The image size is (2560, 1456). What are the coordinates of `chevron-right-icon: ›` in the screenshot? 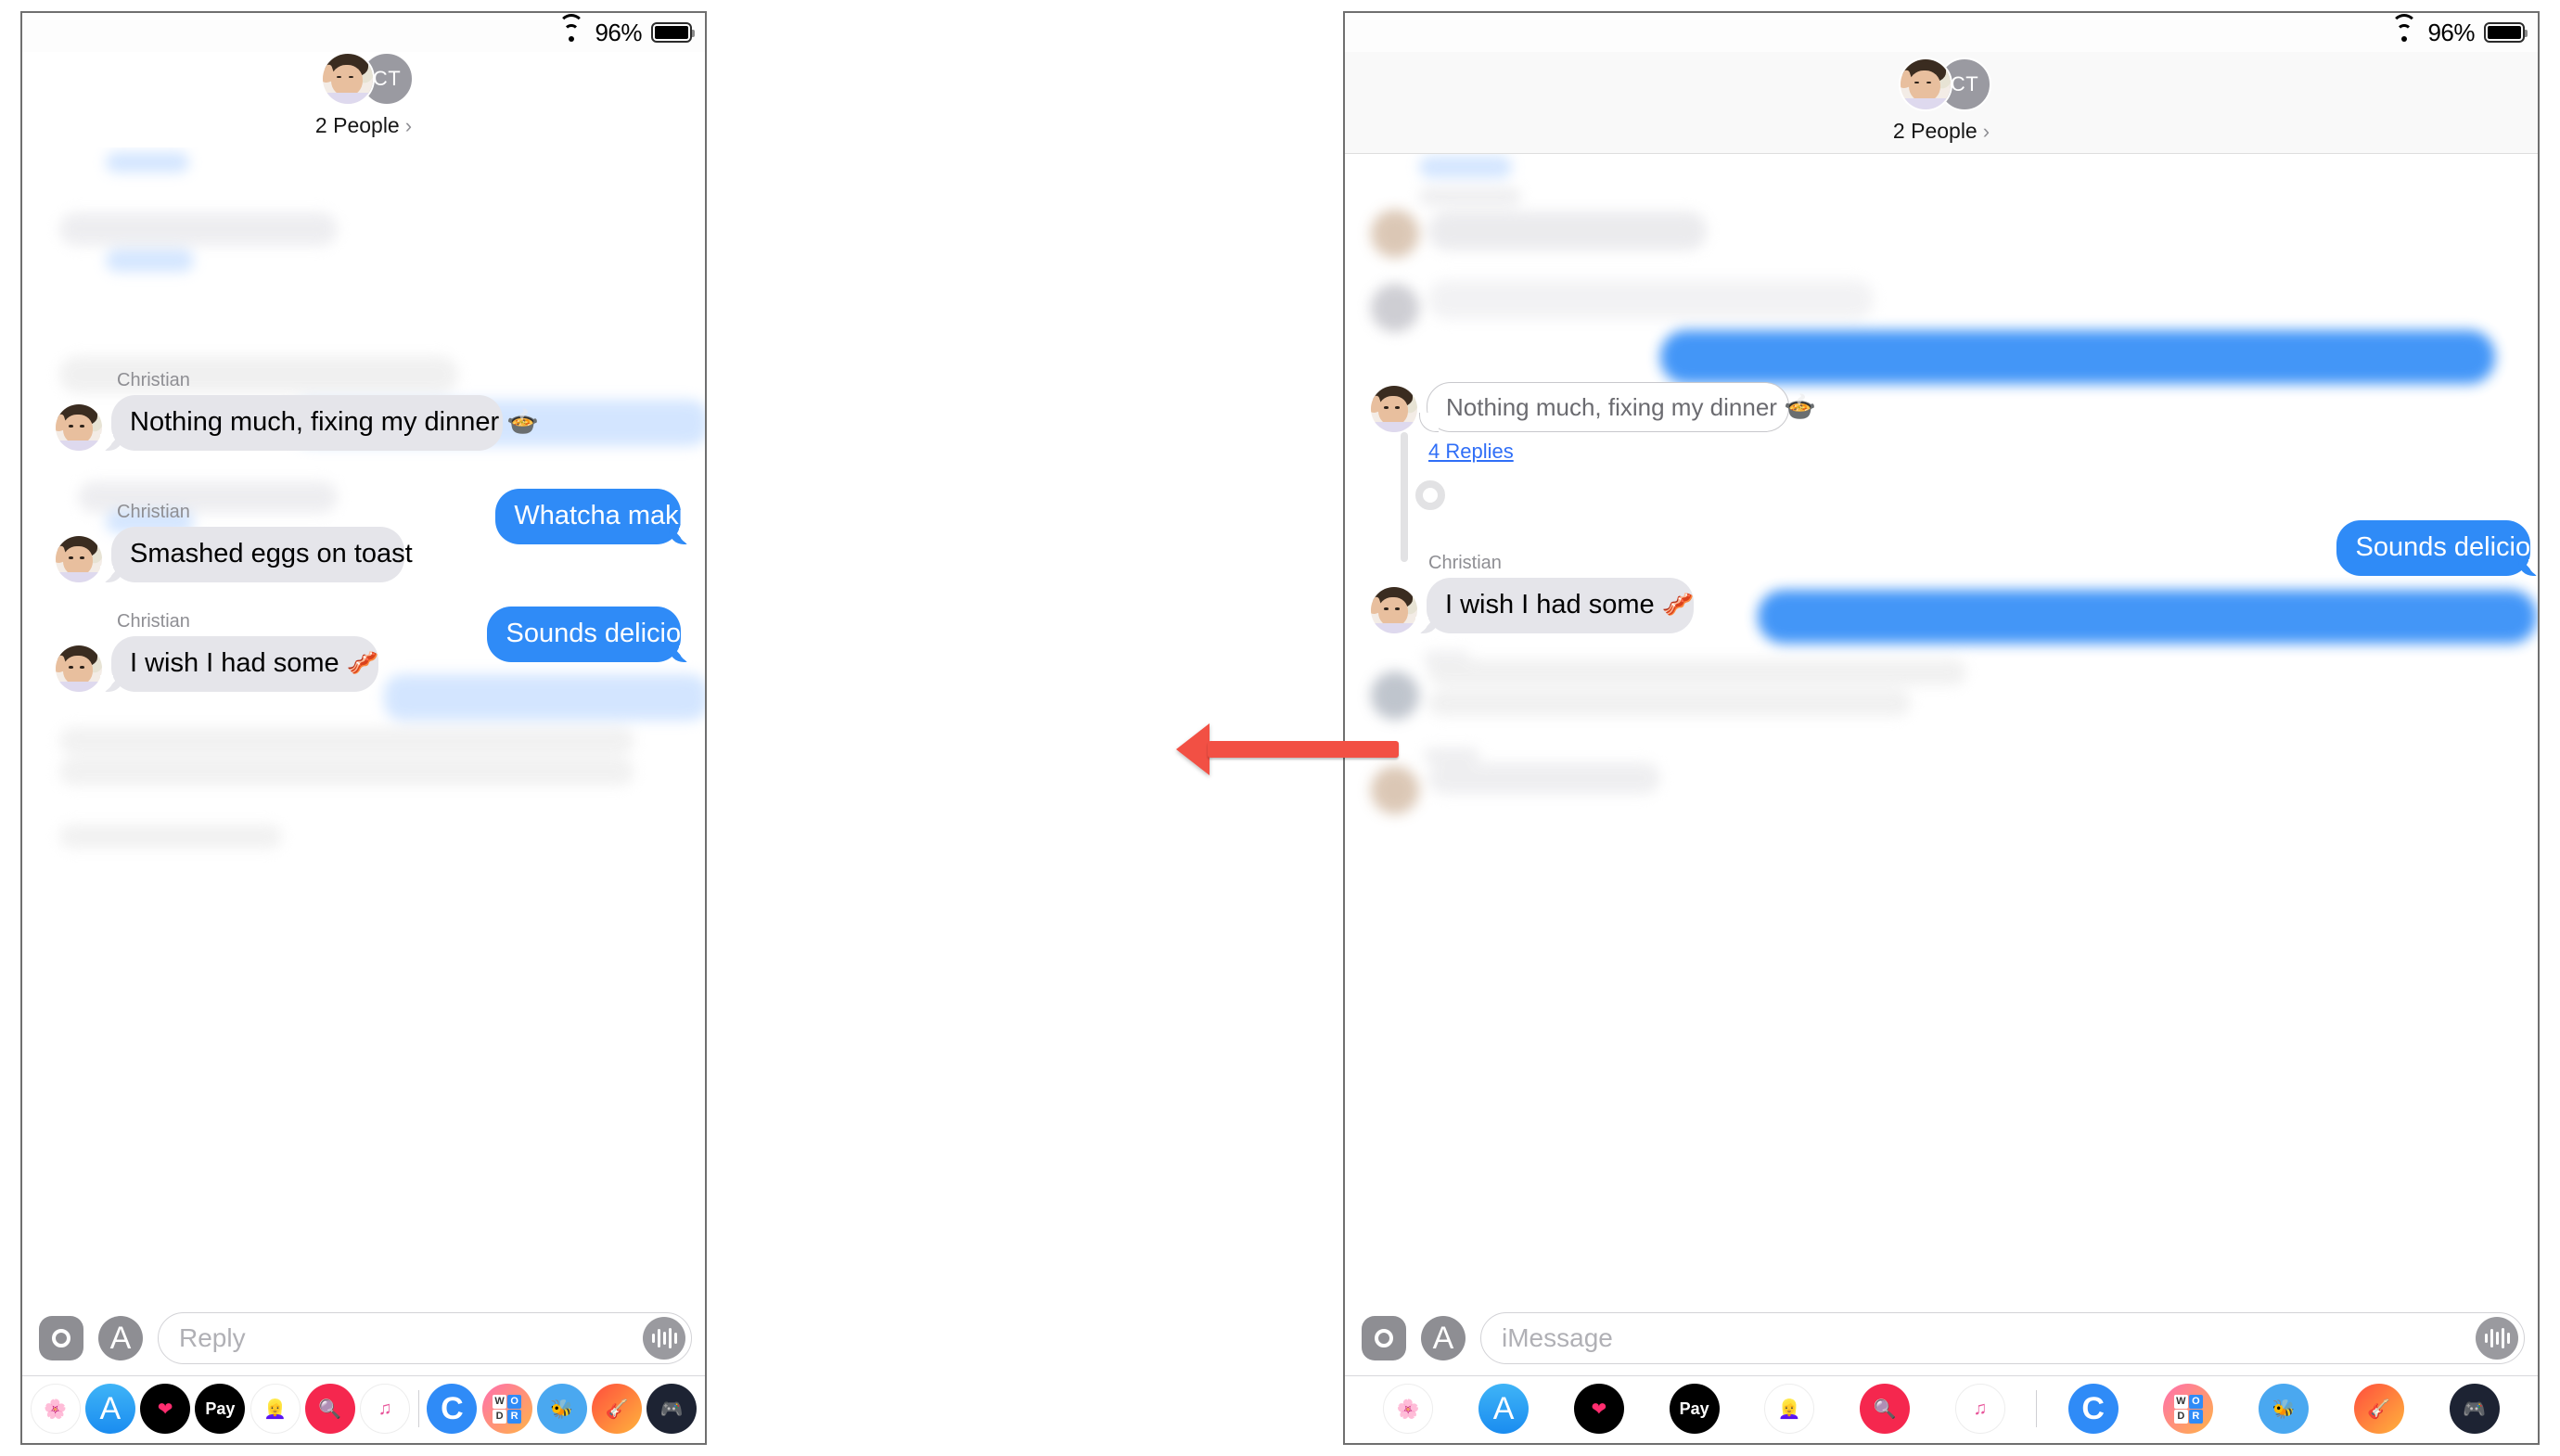 It's located at (408, 125).